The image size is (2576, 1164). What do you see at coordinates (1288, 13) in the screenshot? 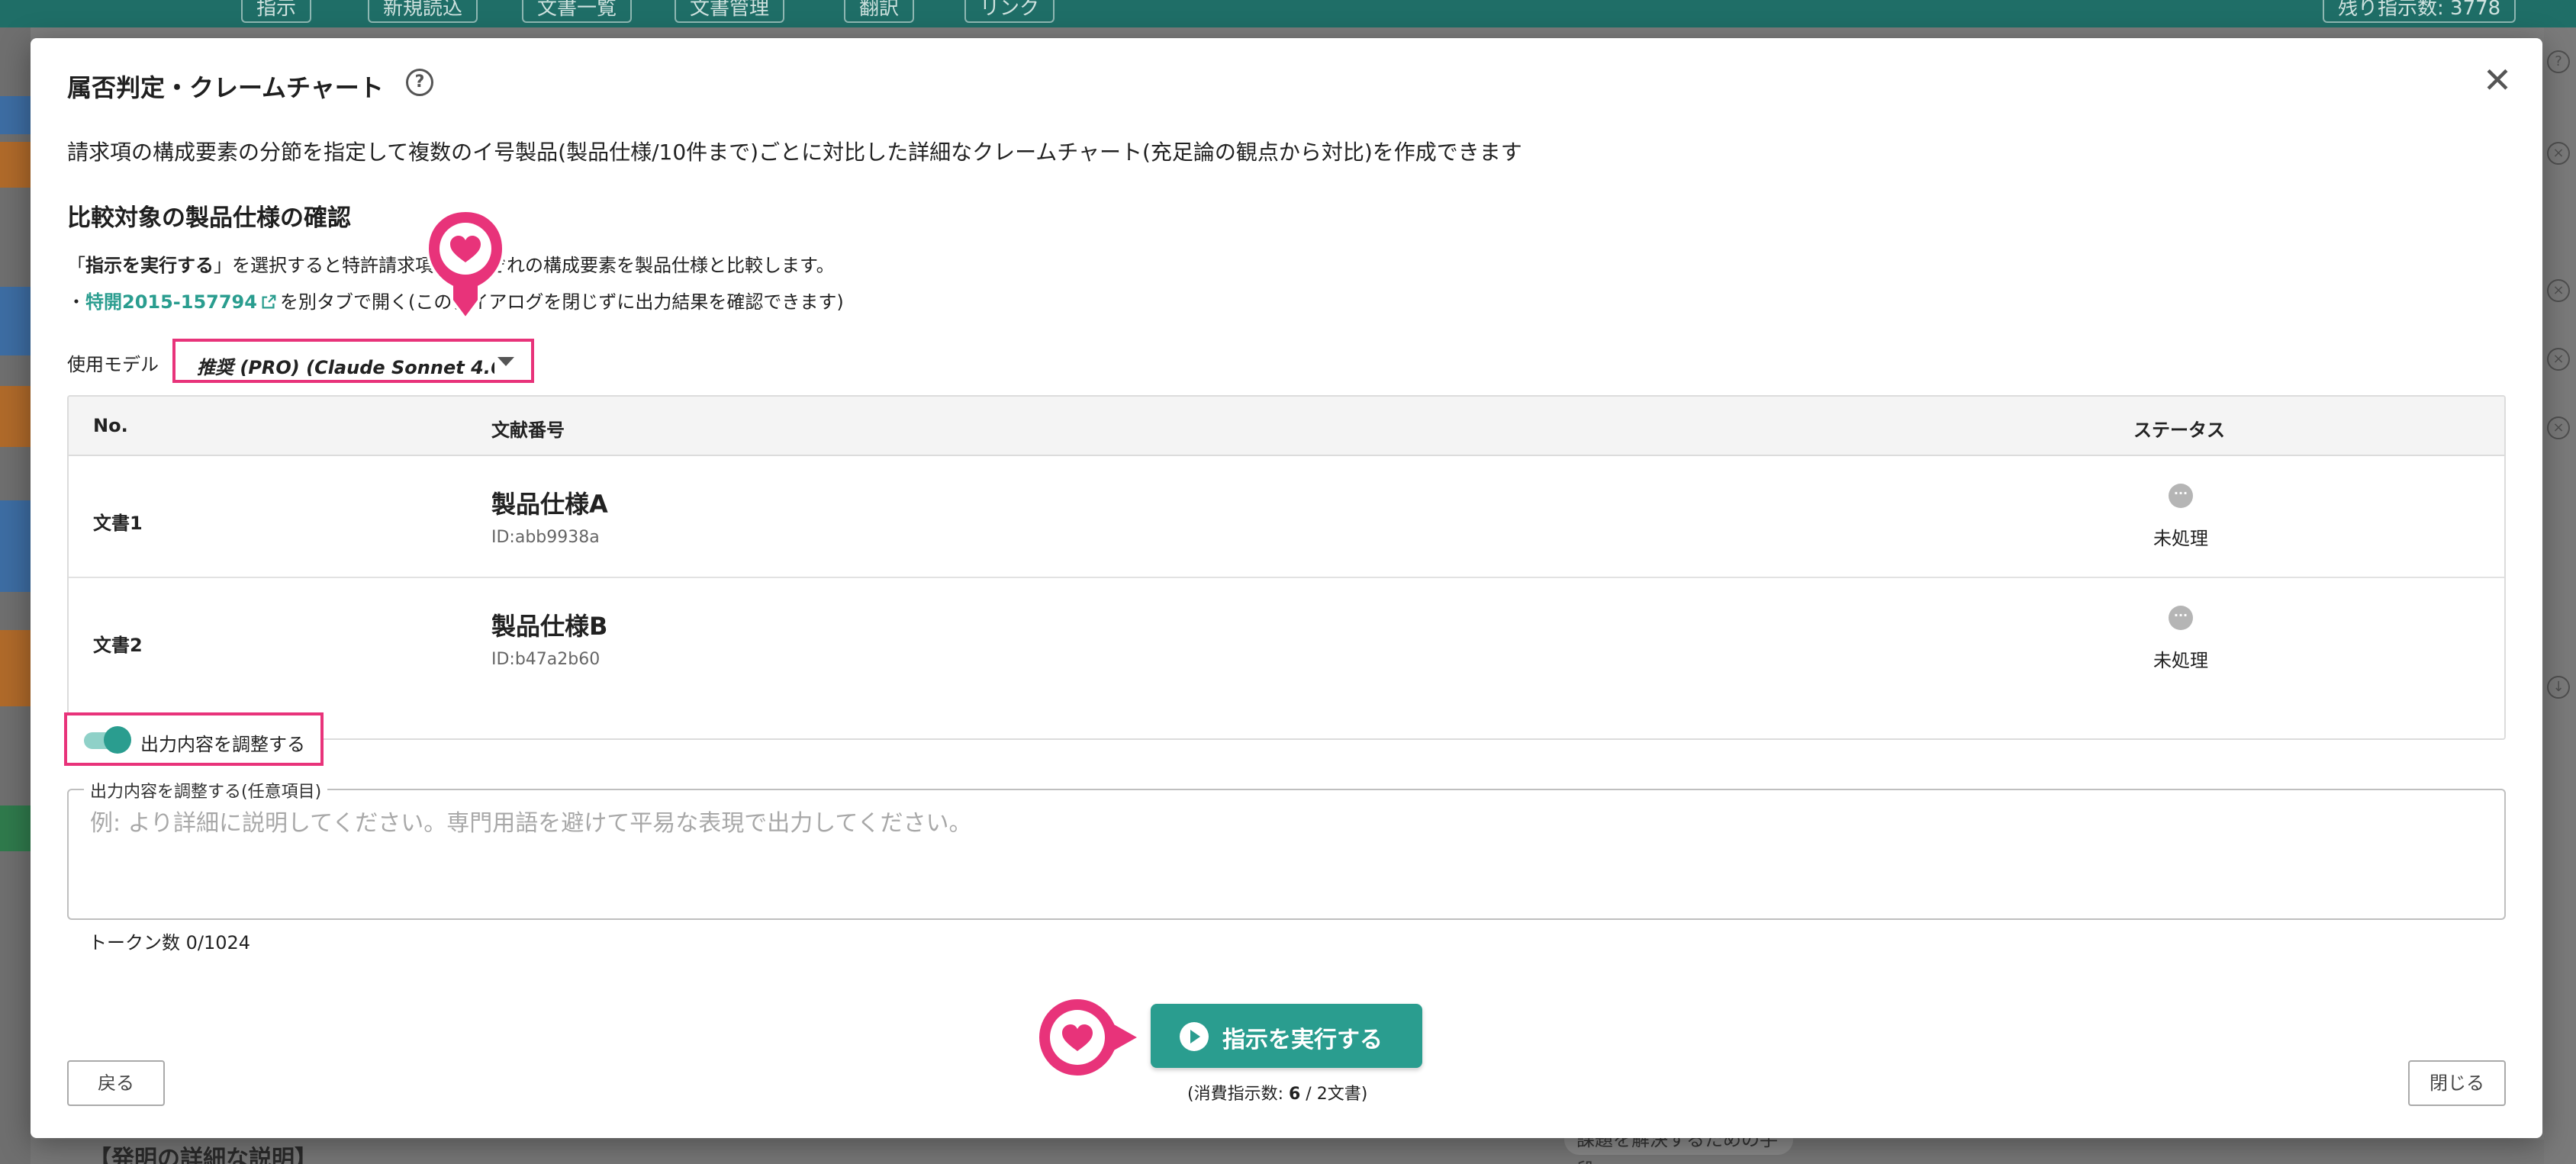
I see `app-top-bar: 指示 新規読込 文書一覧 文書管理 翻訳 リンク 残り指示数: 3778` at bounding box center [1288, 13].